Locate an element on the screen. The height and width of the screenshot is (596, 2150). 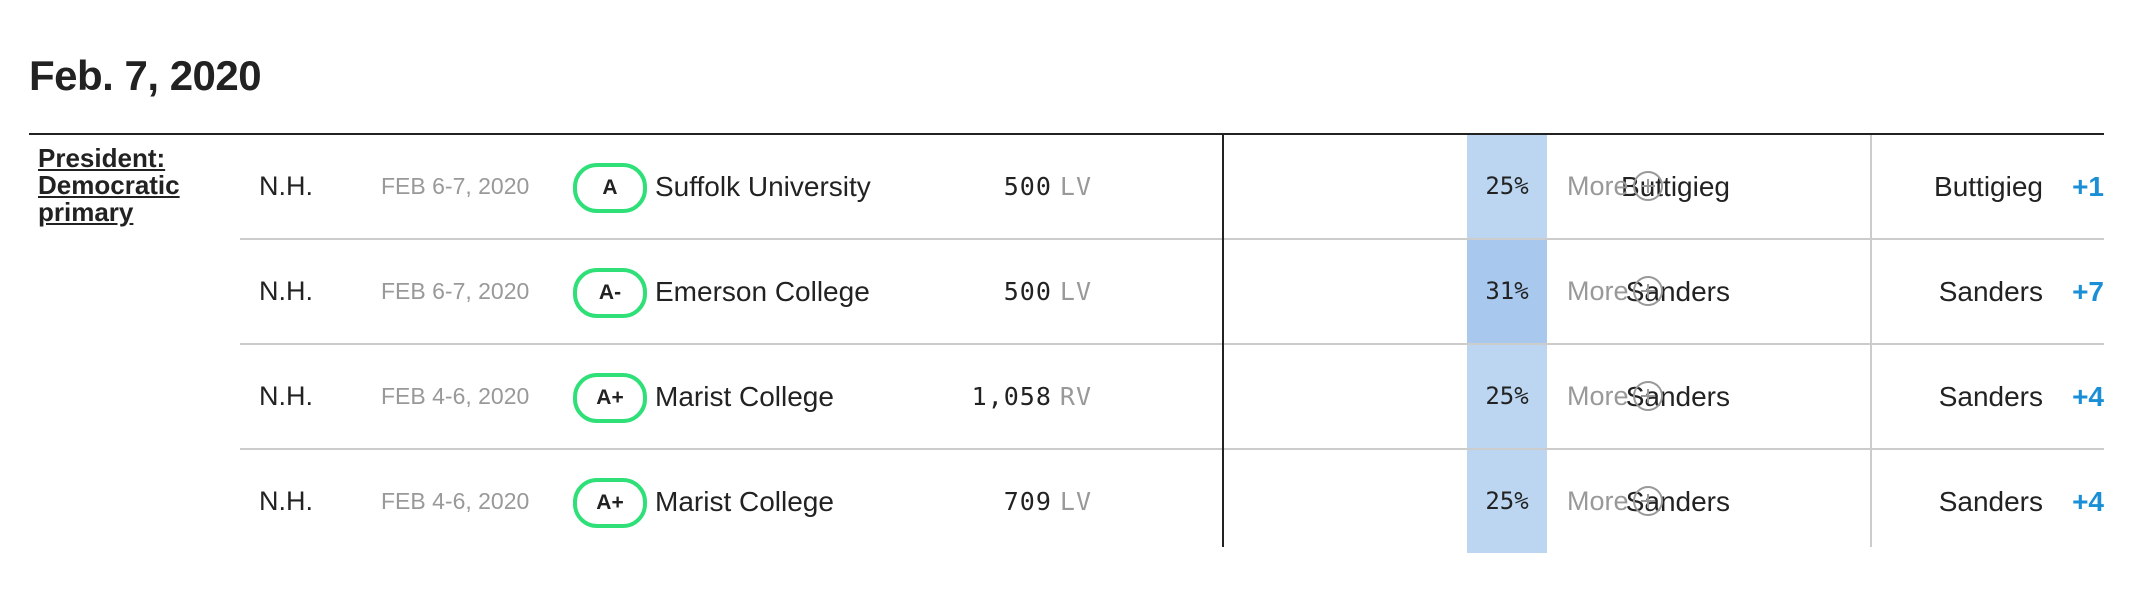
pollster-grade-badge: A- is located at coordinates (610, 293).